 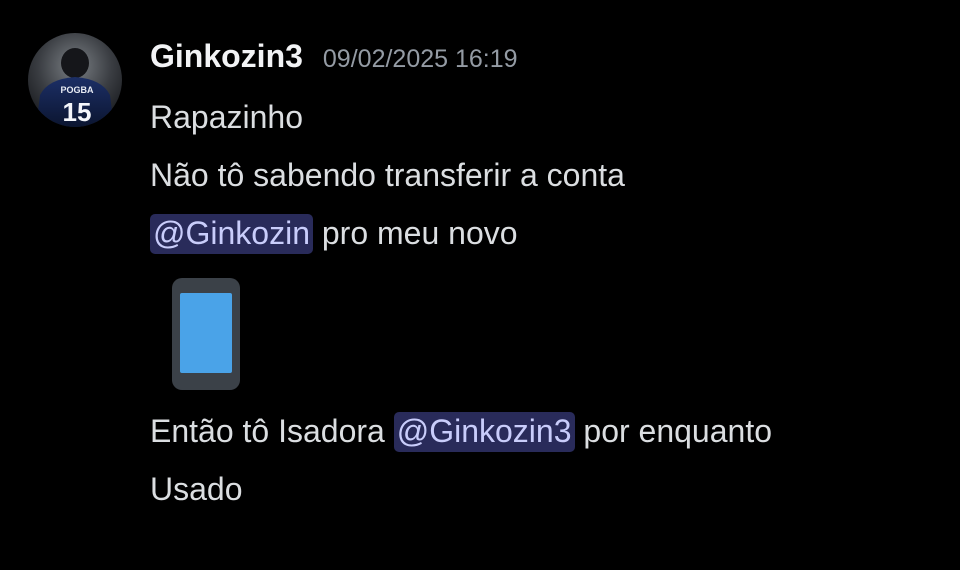 What do you see at coordinates (226, 117) in the screenshot?
I see `message-line-1: Rapazinho` at bounding box center [226, 117].